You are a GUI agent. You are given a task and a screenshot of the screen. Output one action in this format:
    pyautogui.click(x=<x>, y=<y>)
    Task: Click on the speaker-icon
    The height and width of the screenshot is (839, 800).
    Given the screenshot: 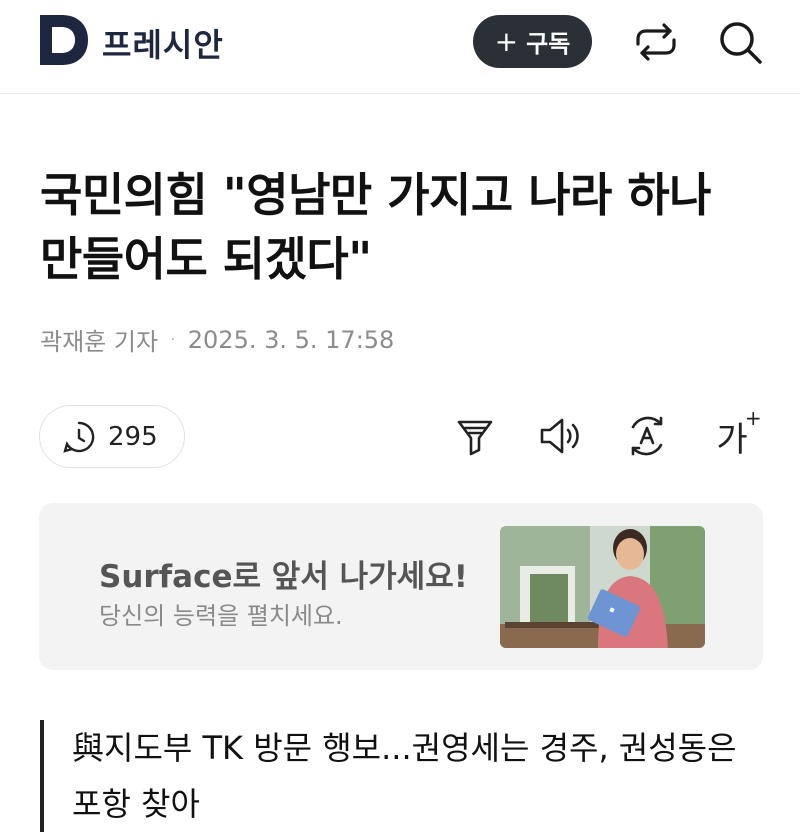 What is the action you would take?
    pyautogui.click(x=559, y=436)
    